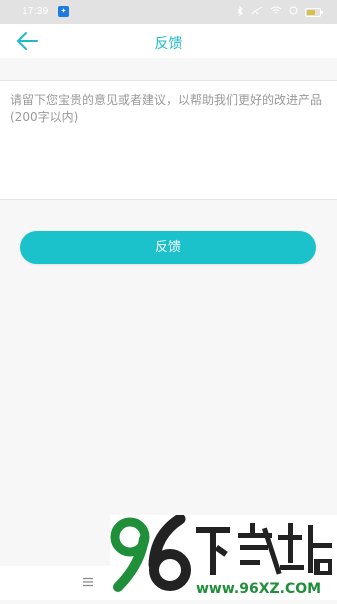 The height and width of the screenshot is (604, 337). I want to click on page-title: 反馈, so click(168, 44).